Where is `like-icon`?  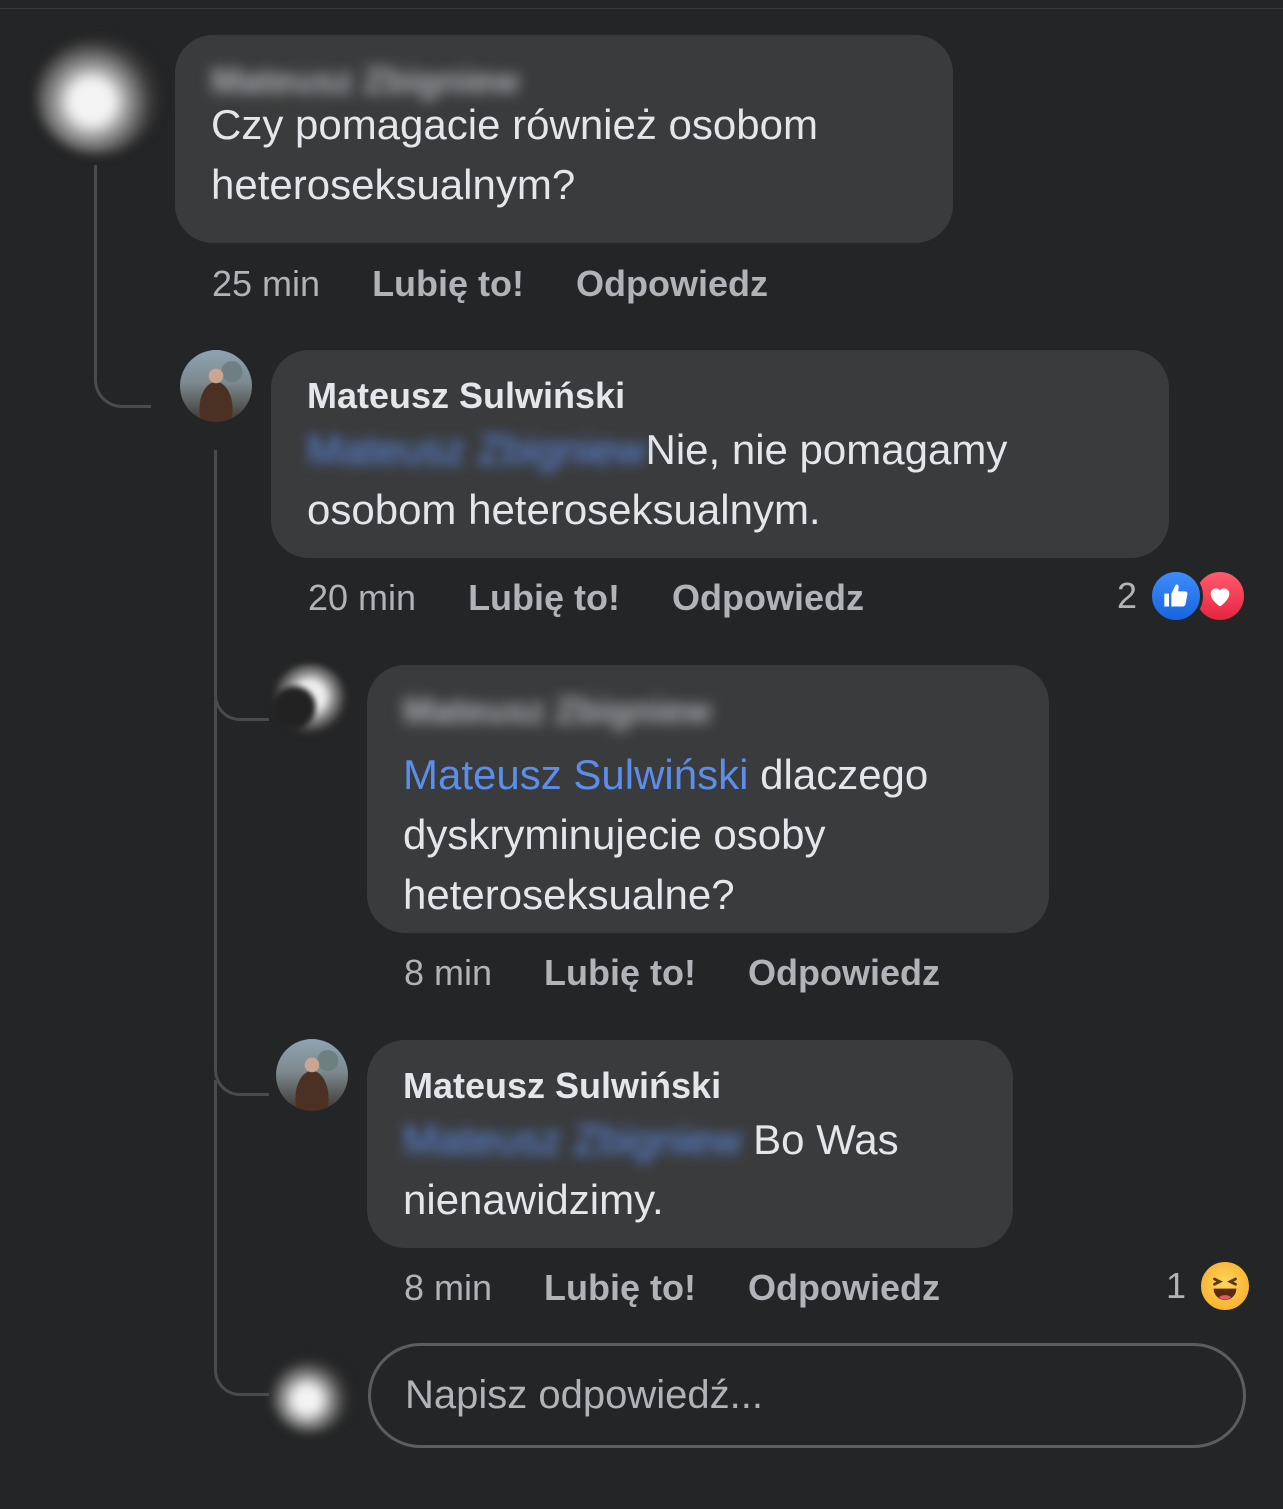
like-icon is located at coordinates (1176, 596).